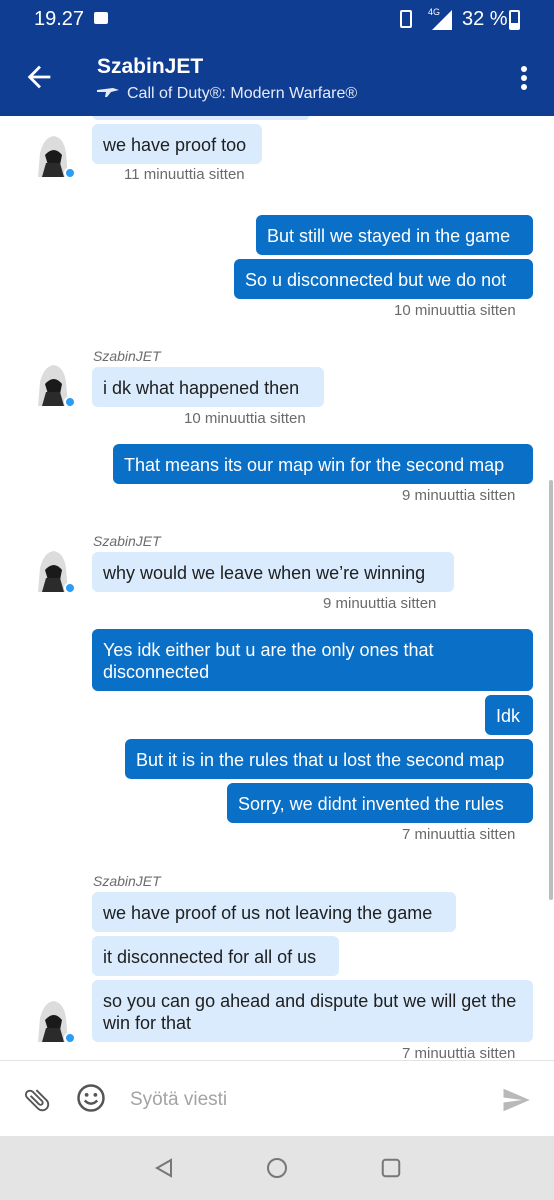  Describe the element at coordinates (108, 92) in the screenshot. I see `game-controller-icon` at that location.